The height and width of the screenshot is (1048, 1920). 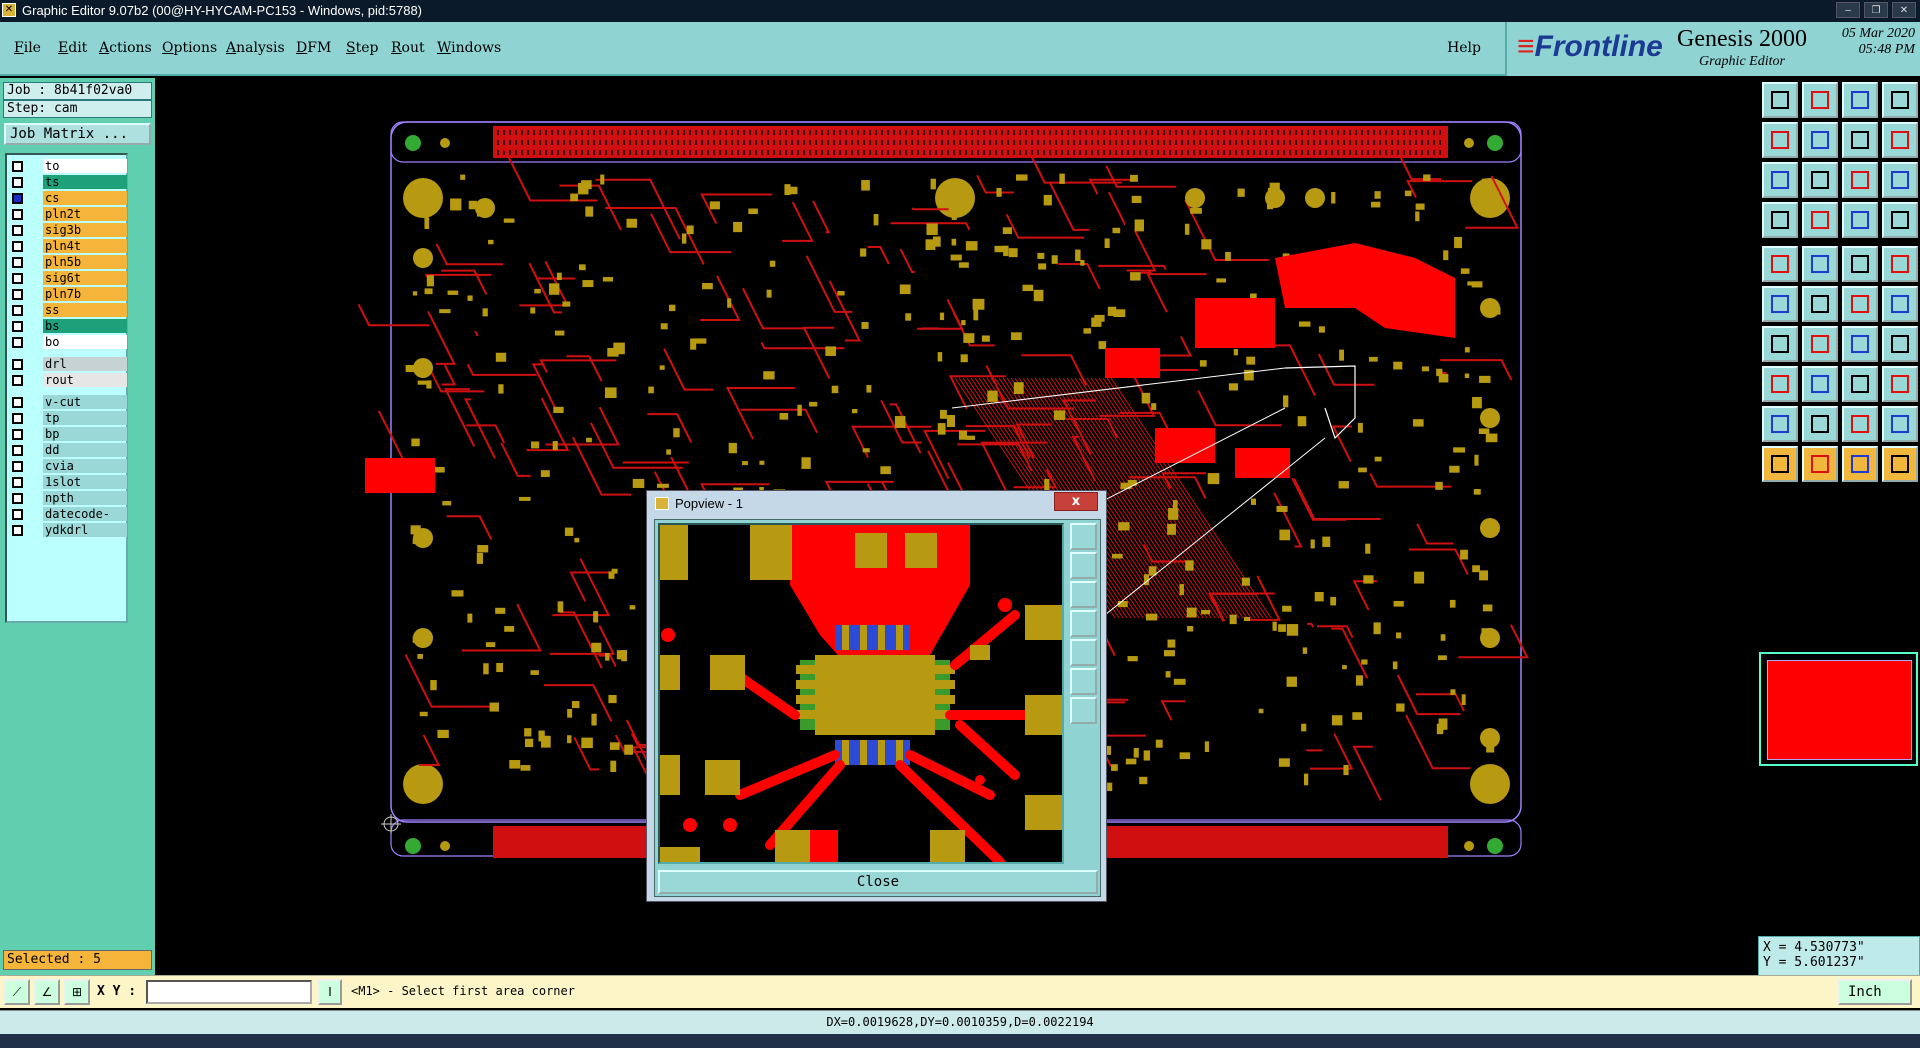 I want to click on pointer-b-icon, so click(x=1860, y=464).